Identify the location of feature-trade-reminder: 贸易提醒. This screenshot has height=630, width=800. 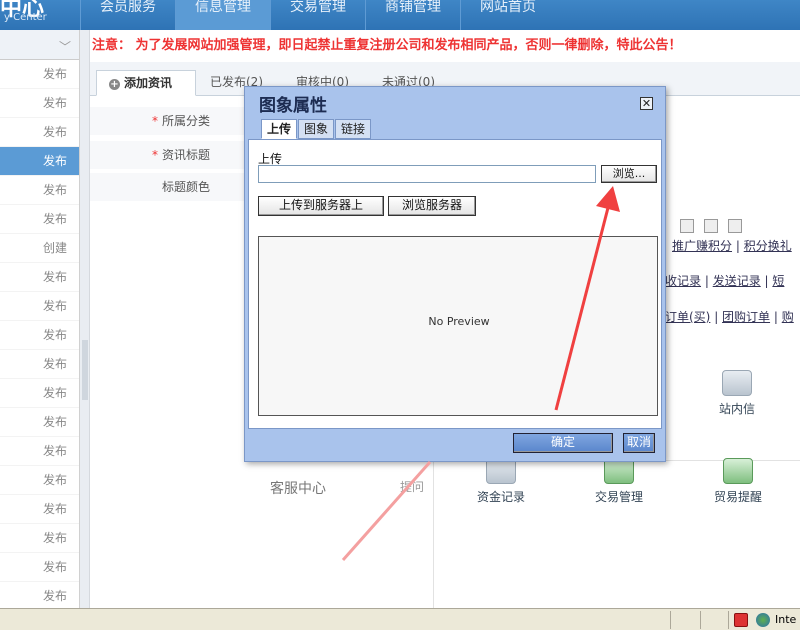
(738, 481).